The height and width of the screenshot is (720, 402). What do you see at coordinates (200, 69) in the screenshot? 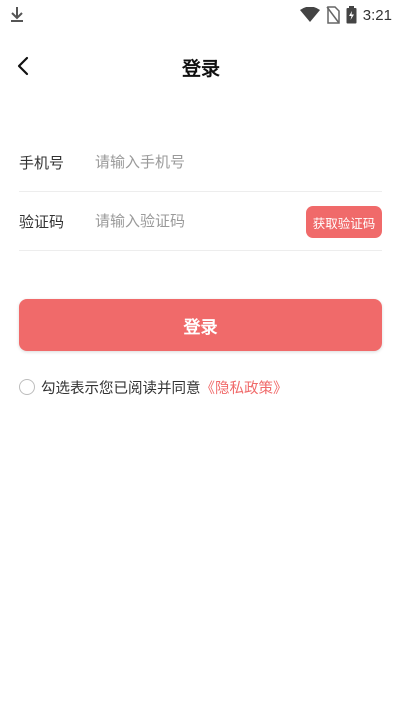
I see `page-title: 登录` at bounding box center [200, 69].